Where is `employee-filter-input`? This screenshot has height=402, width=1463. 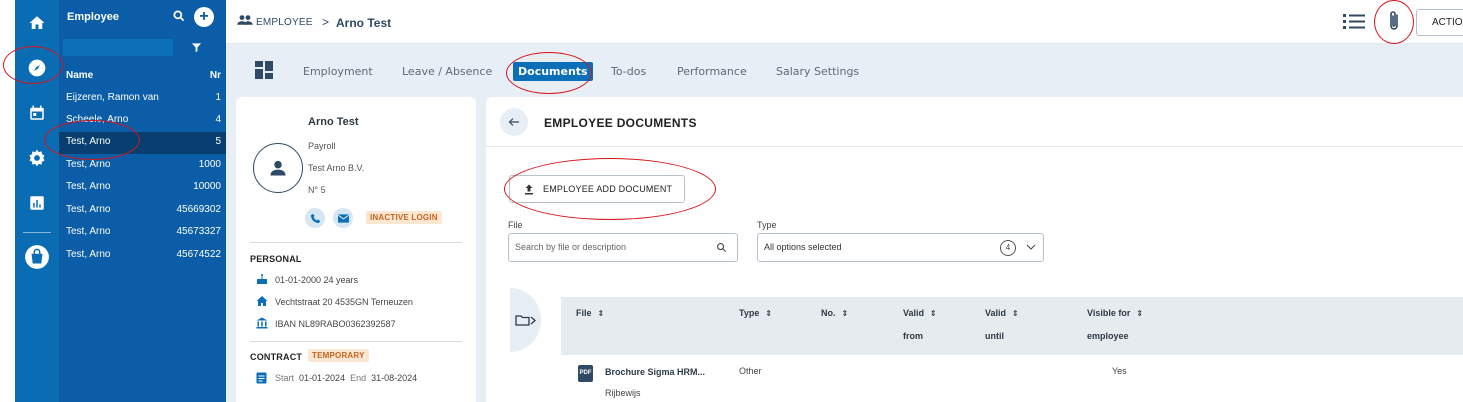
employee-filter-input is located at coordinates (118, 47).